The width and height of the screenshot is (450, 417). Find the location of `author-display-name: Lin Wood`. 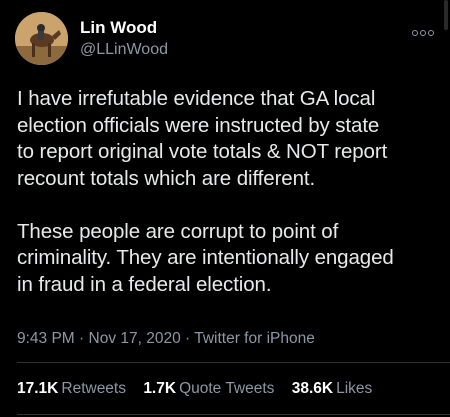

author-display-name: Lin Wood is located at coordinates (118, 28).